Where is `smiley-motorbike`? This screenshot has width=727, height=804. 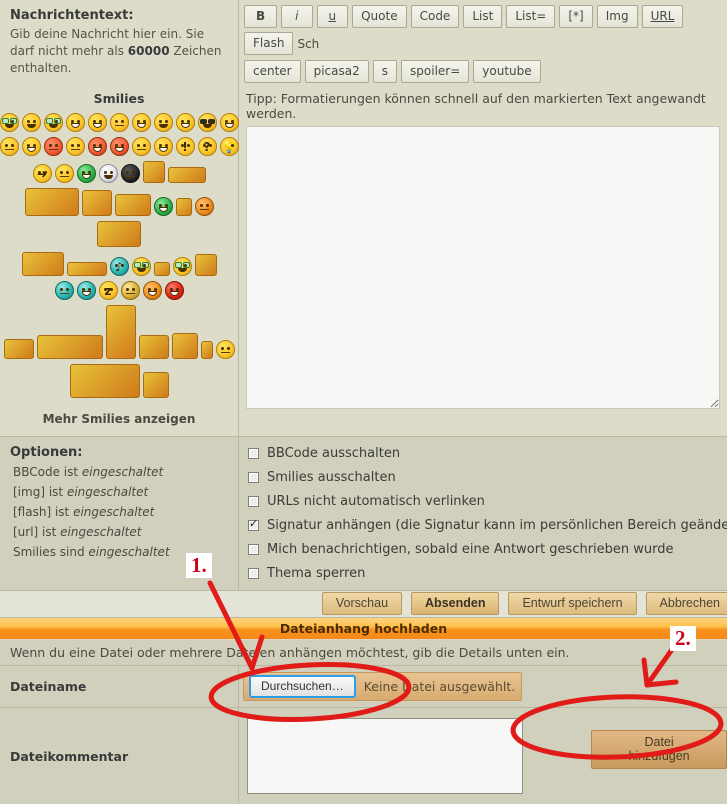
smiley-motorbike is located at coordinates (119, 235).